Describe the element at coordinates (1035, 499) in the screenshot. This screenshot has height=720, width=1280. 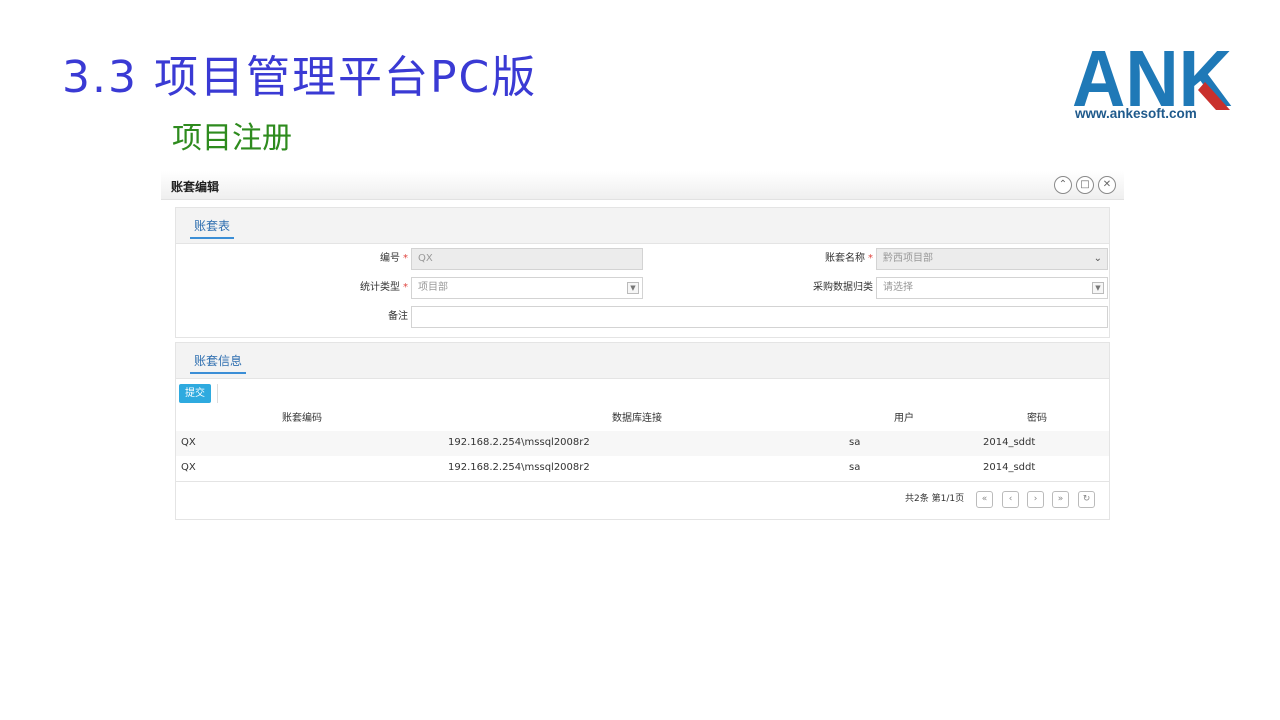
I see `next-page-icon: ›` at that location.